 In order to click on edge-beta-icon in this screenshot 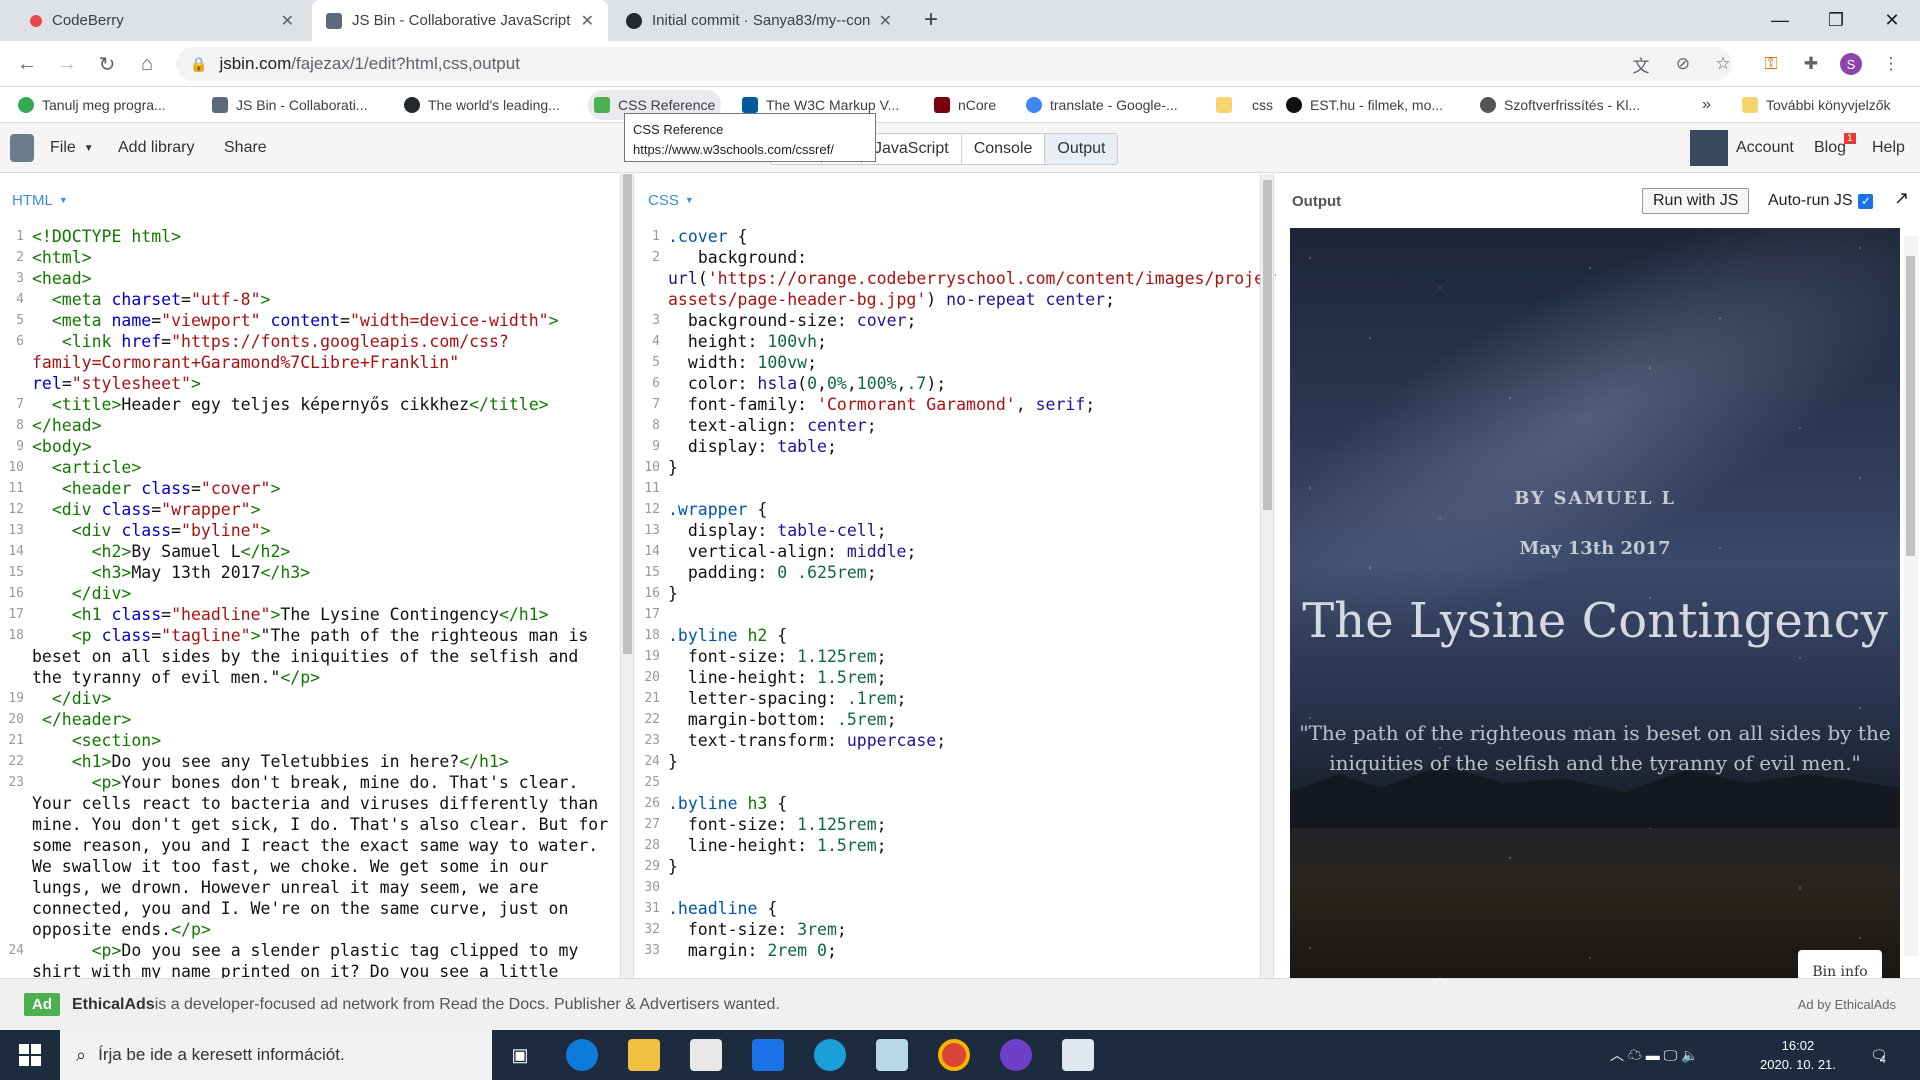, I will do `click(830, 1055)`.